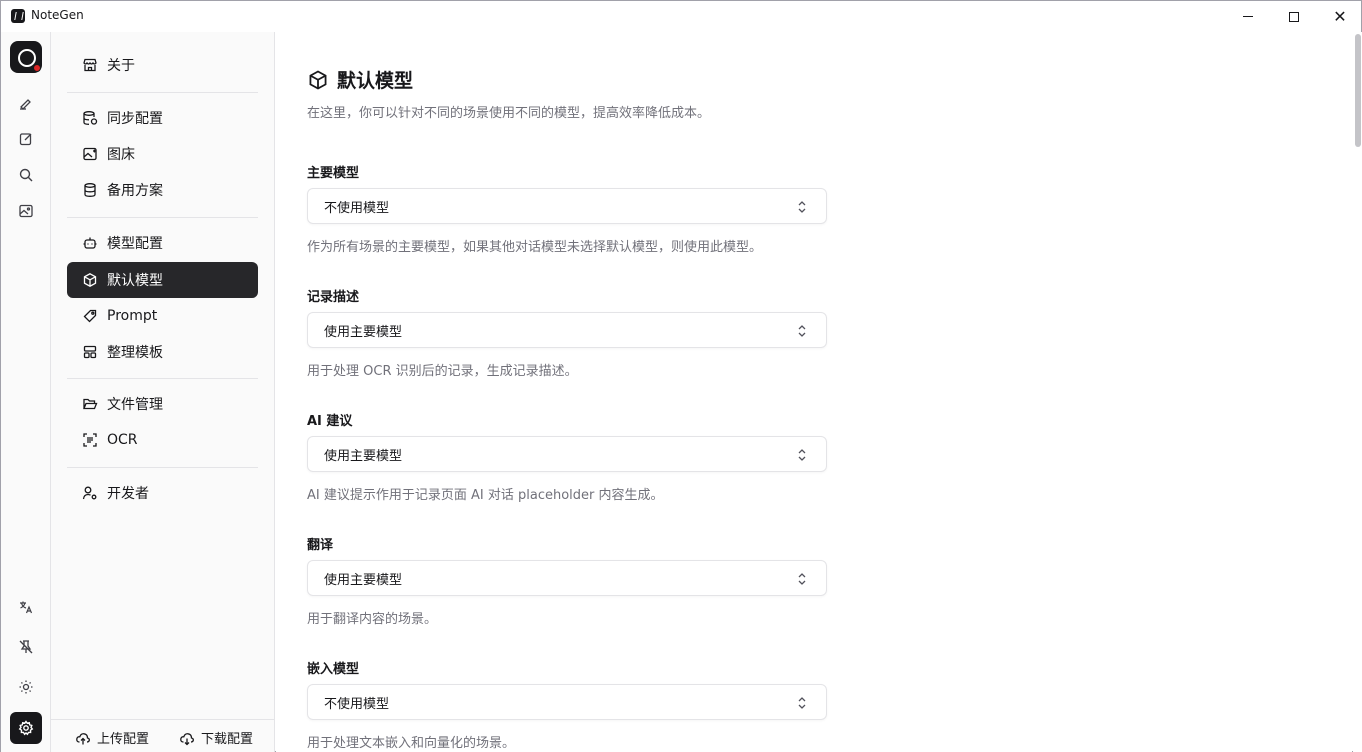  I want to click on sidebar-item-label: 文件管理, so click(135, 405).